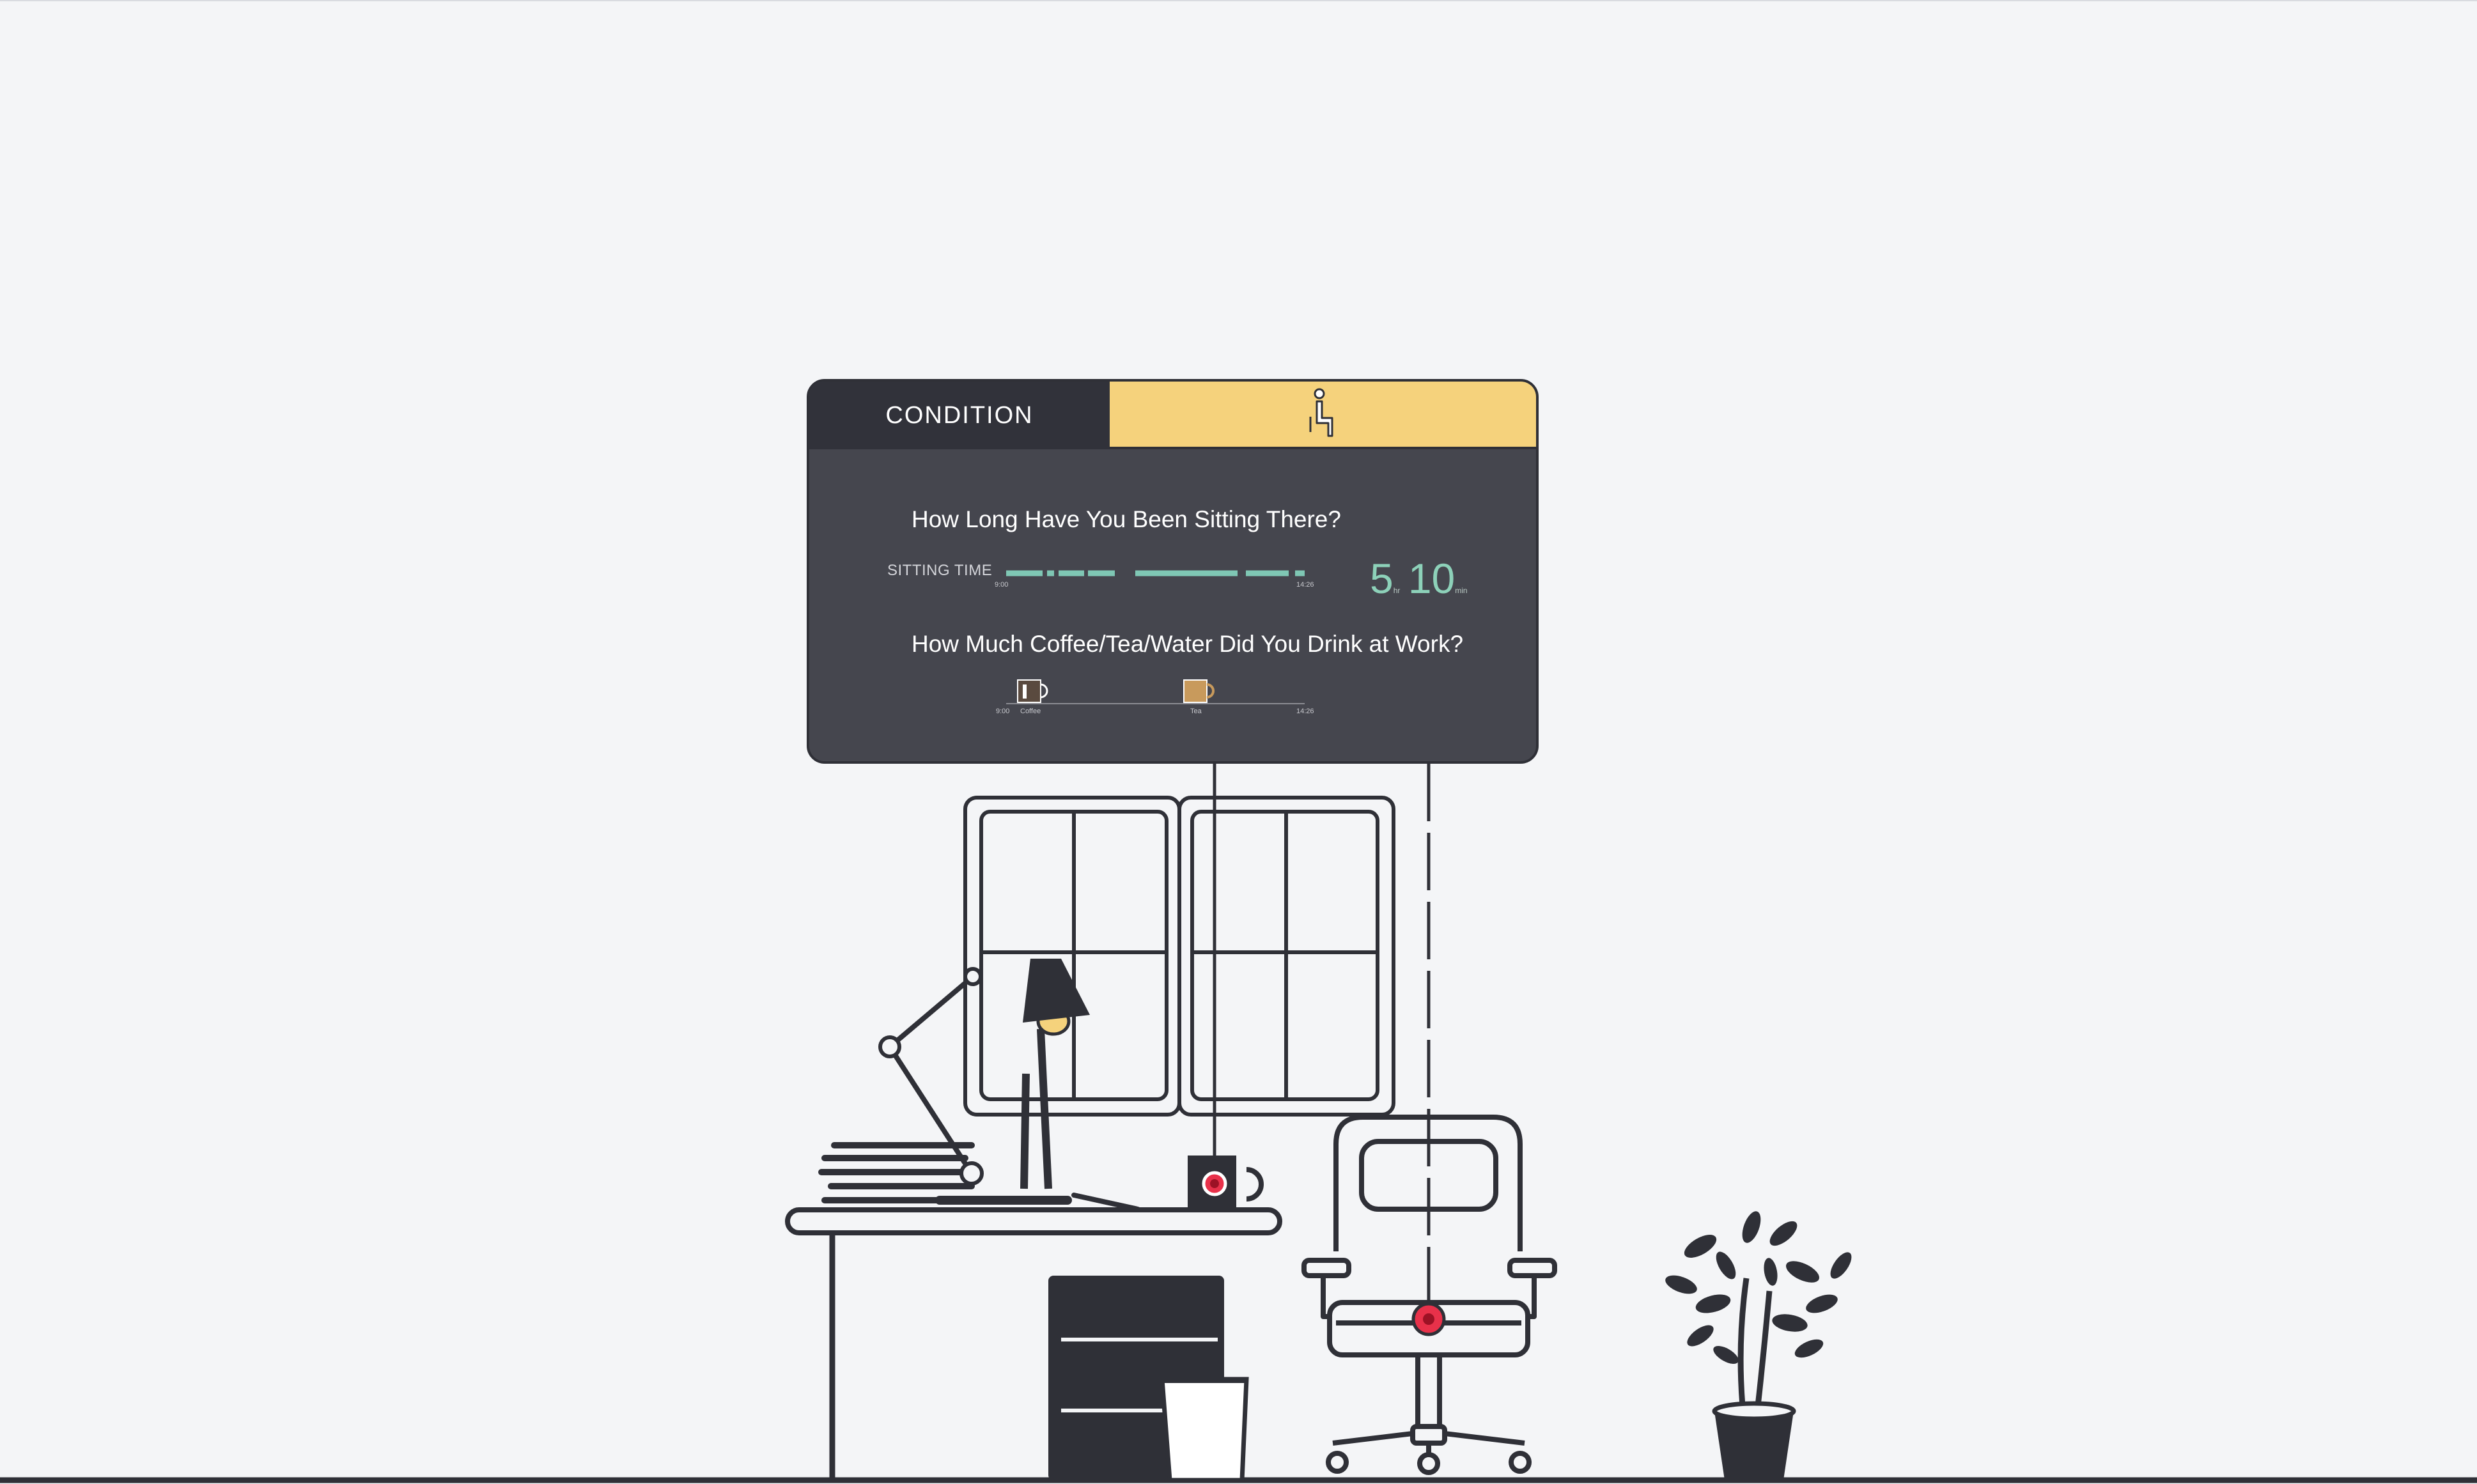 This screenshot has width=2477, height=1484. What do you see at coordinates (1428, 1319) in the screenshot?
I see `chair-sensor-icon` at bounding box center [1428, 1319].